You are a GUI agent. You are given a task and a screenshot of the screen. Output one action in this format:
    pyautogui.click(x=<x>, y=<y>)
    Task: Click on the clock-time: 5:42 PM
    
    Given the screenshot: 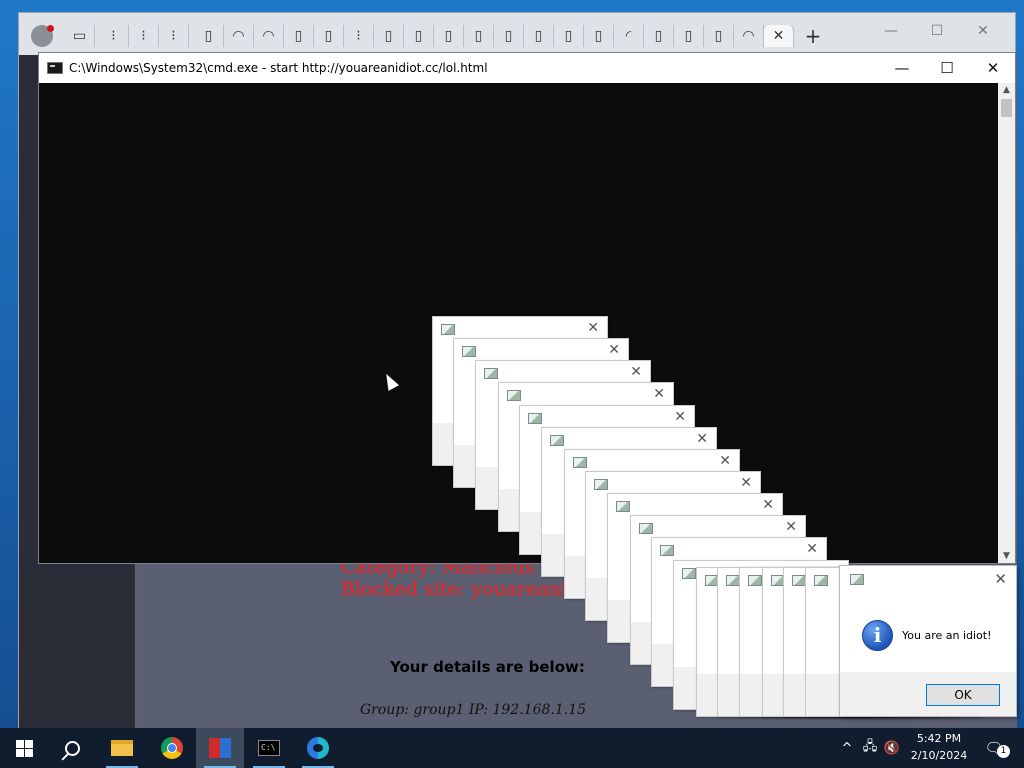 What is the action you would take?
    pyautogui.click(x=939, y=738)
    